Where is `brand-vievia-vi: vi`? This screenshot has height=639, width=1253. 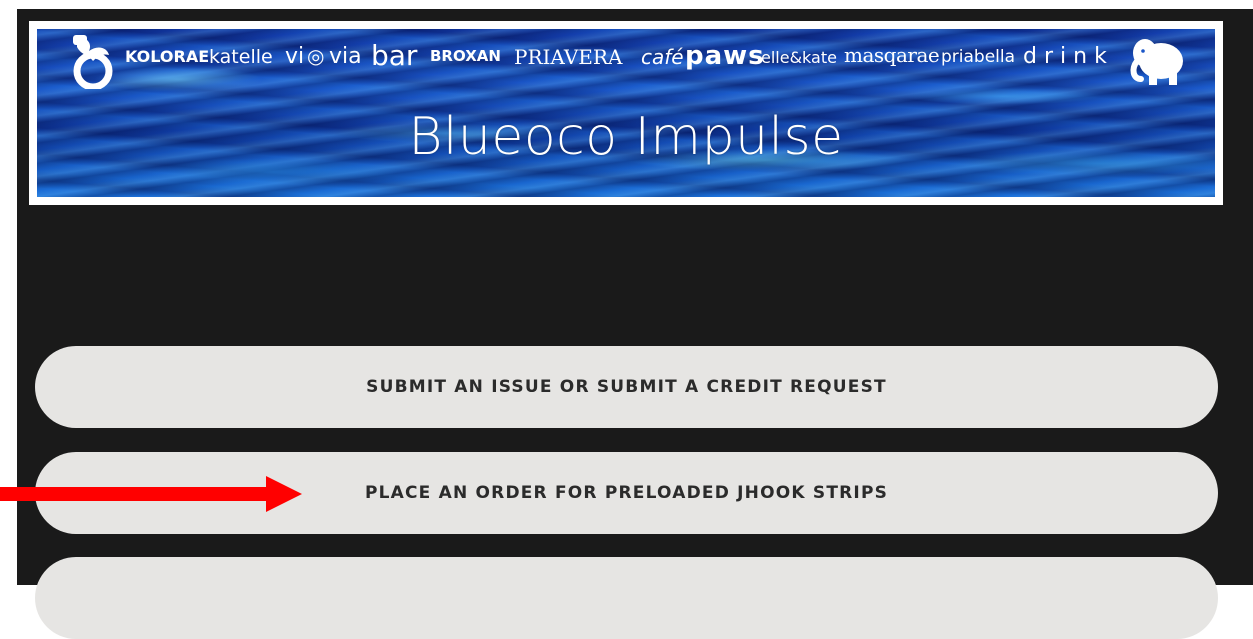
brand-vievia-vi: vi is located at coordinates (295, 56).